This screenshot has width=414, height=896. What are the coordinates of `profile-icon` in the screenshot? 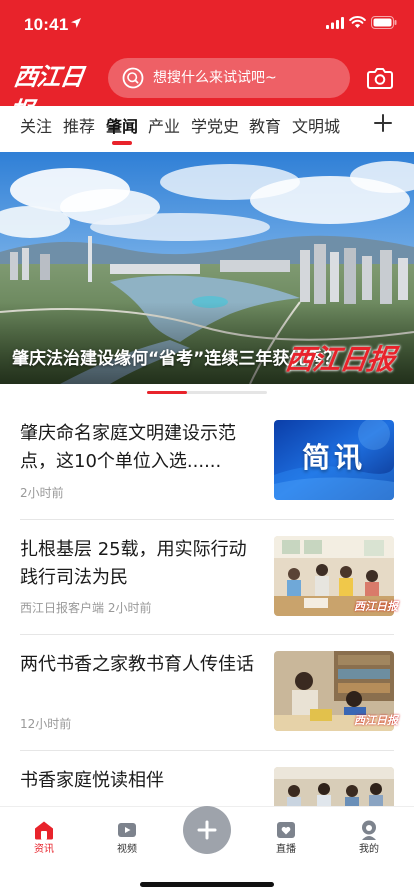 It's located at (369, 830).